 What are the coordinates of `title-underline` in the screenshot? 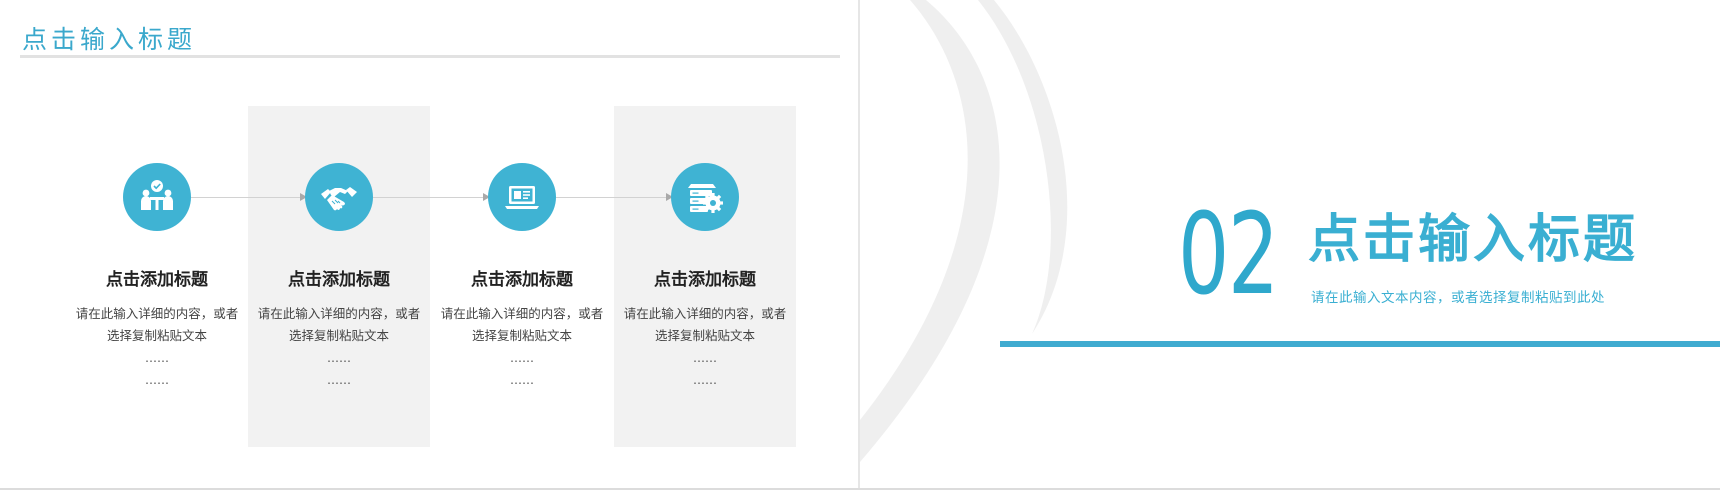 It's located at (430, 56).